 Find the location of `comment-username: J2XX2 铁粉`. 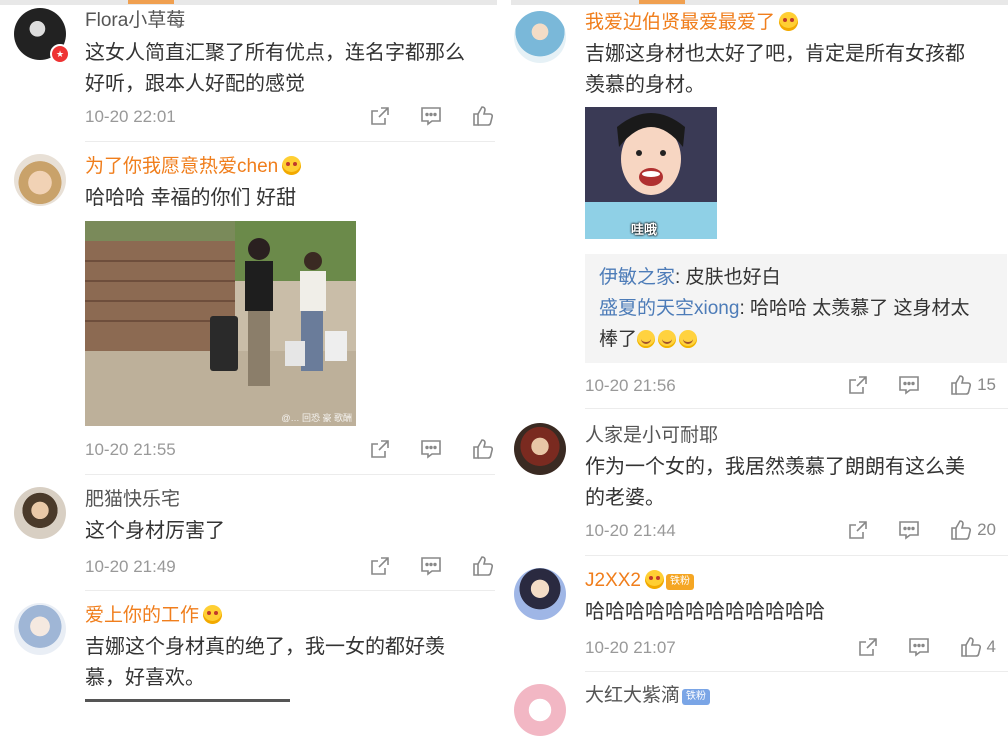

comment-username: J2XX2 铁粉 is located at coordinates (639, 581).